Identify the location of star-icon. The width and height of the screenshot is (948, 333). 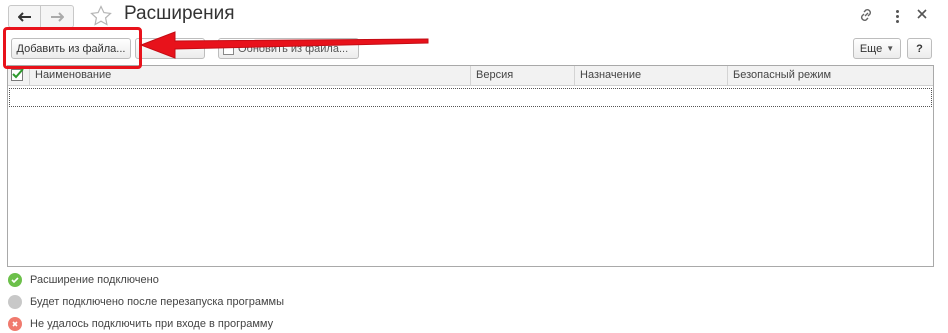
(101, 15).